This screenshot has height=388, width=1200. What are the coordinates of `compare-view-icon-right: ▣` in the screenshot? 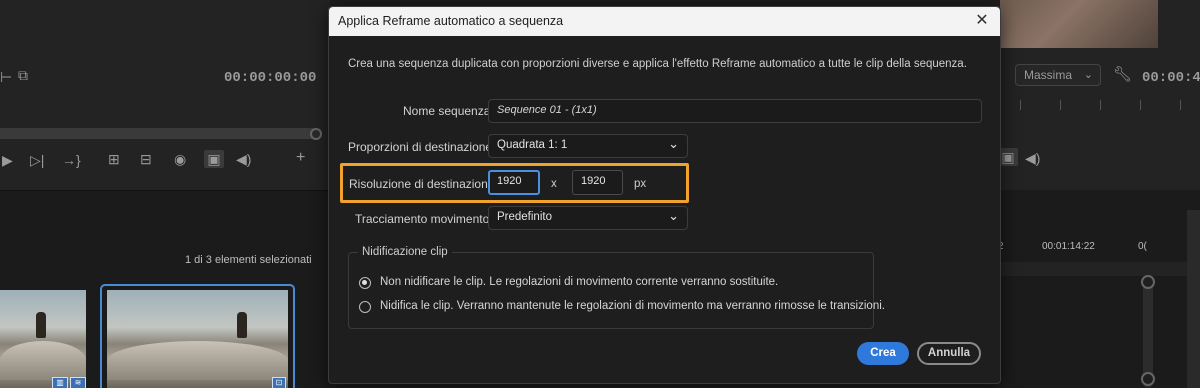 It's located at (1008, 157).